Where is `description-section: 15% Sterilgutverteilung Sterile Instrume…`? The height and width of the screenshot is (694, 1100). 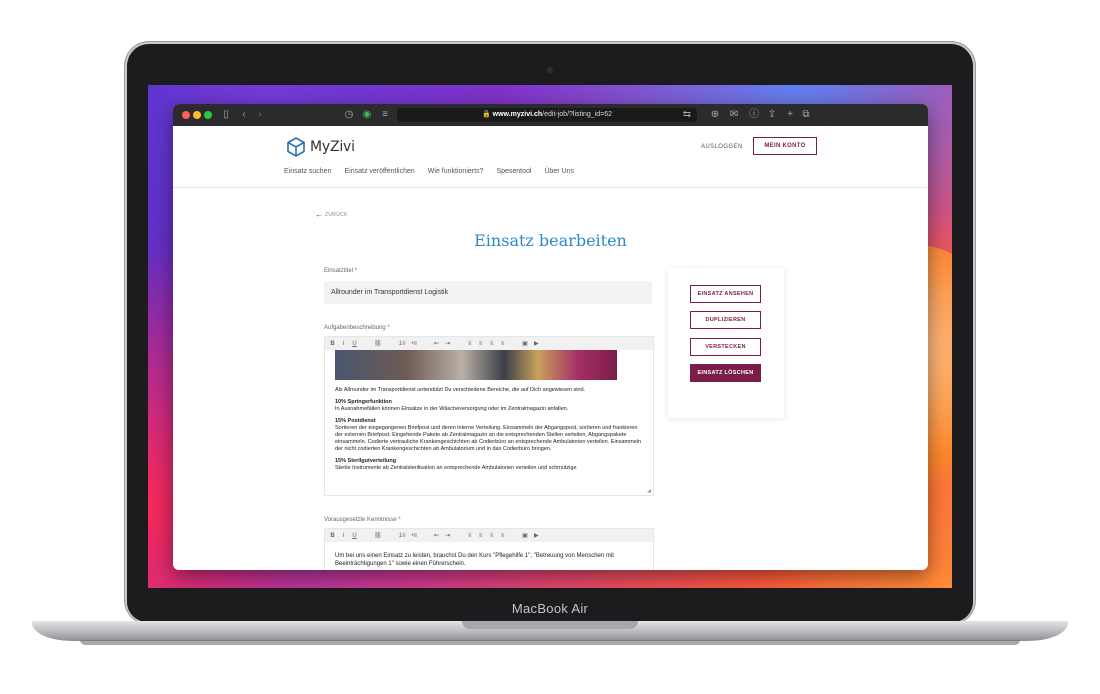 description-section: 15% Sterilgutverteilung Sterile Instrume… is located at coordinates (489, 465).